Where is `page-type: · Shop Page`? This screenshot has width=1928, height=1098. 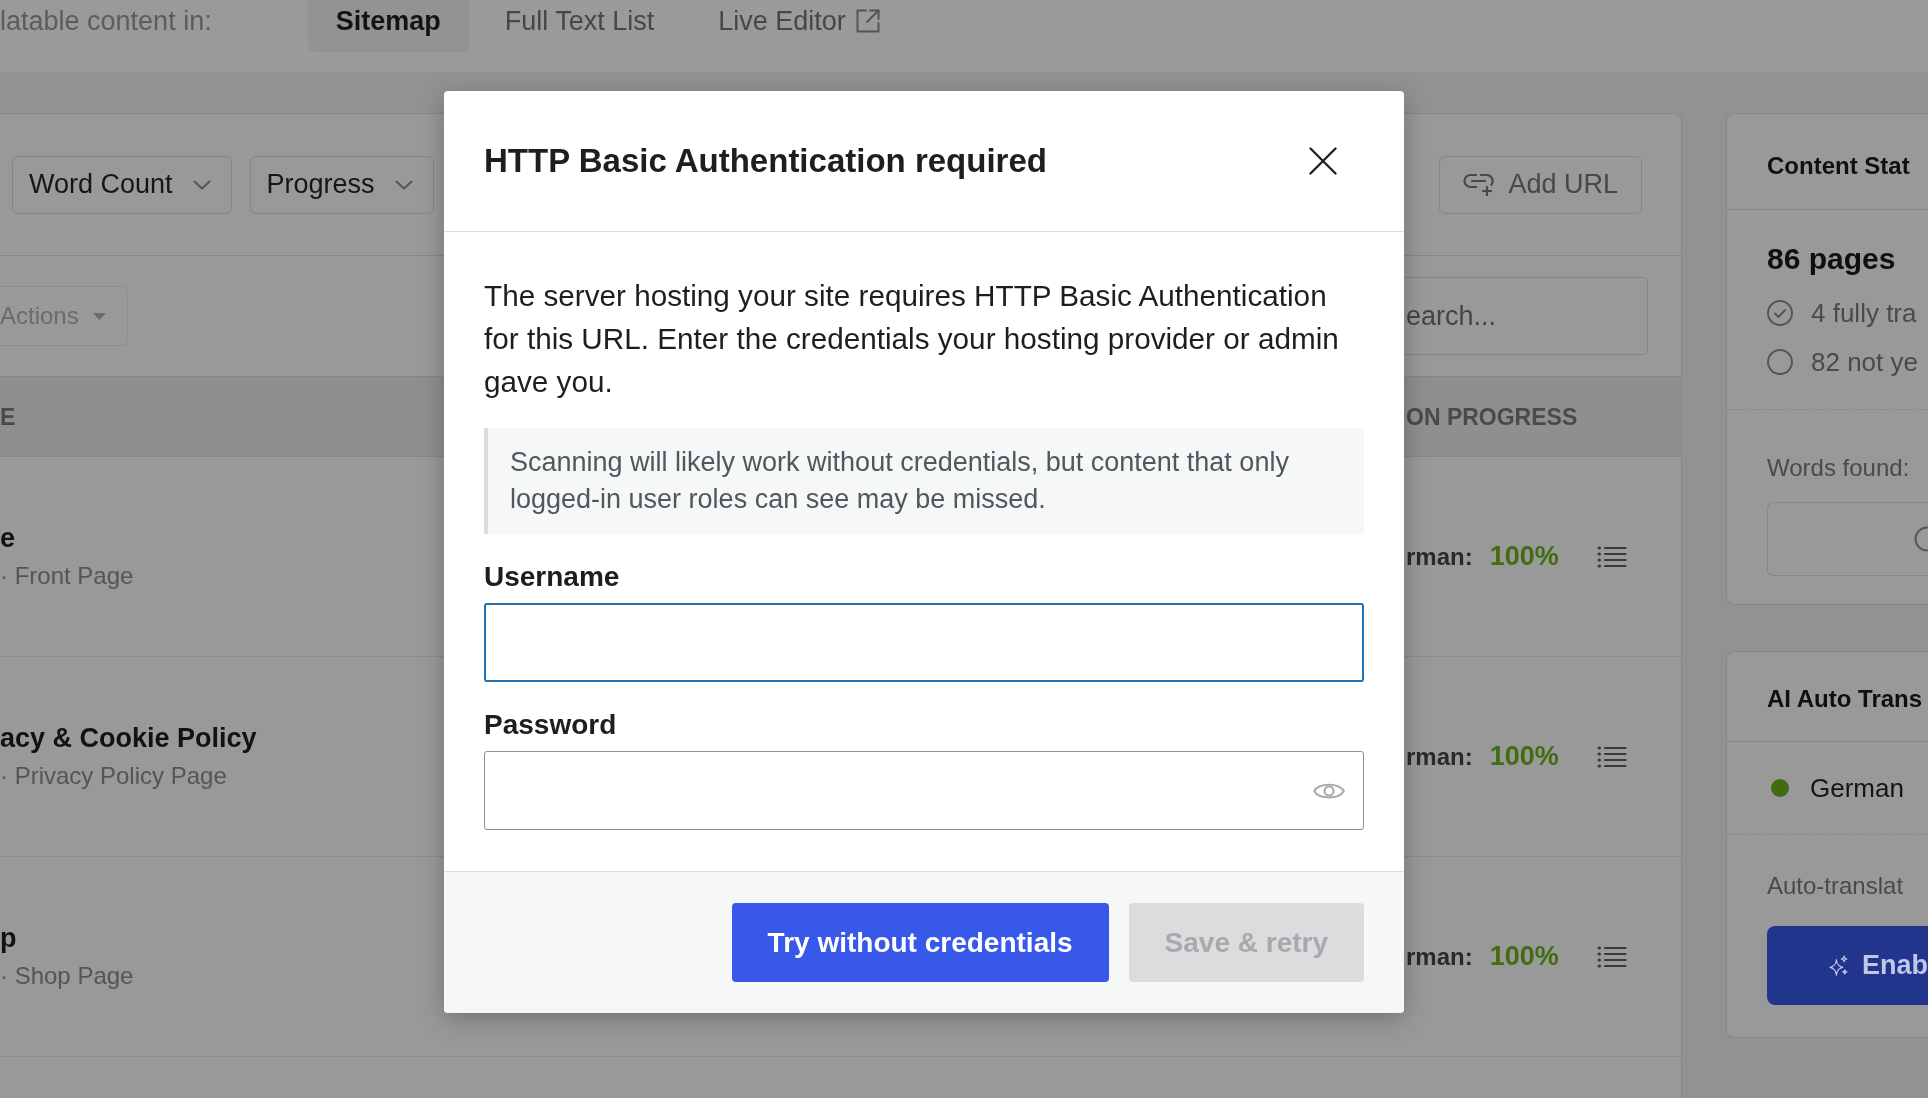
page-type: · Shop Page is located at coordinates (67, 975).